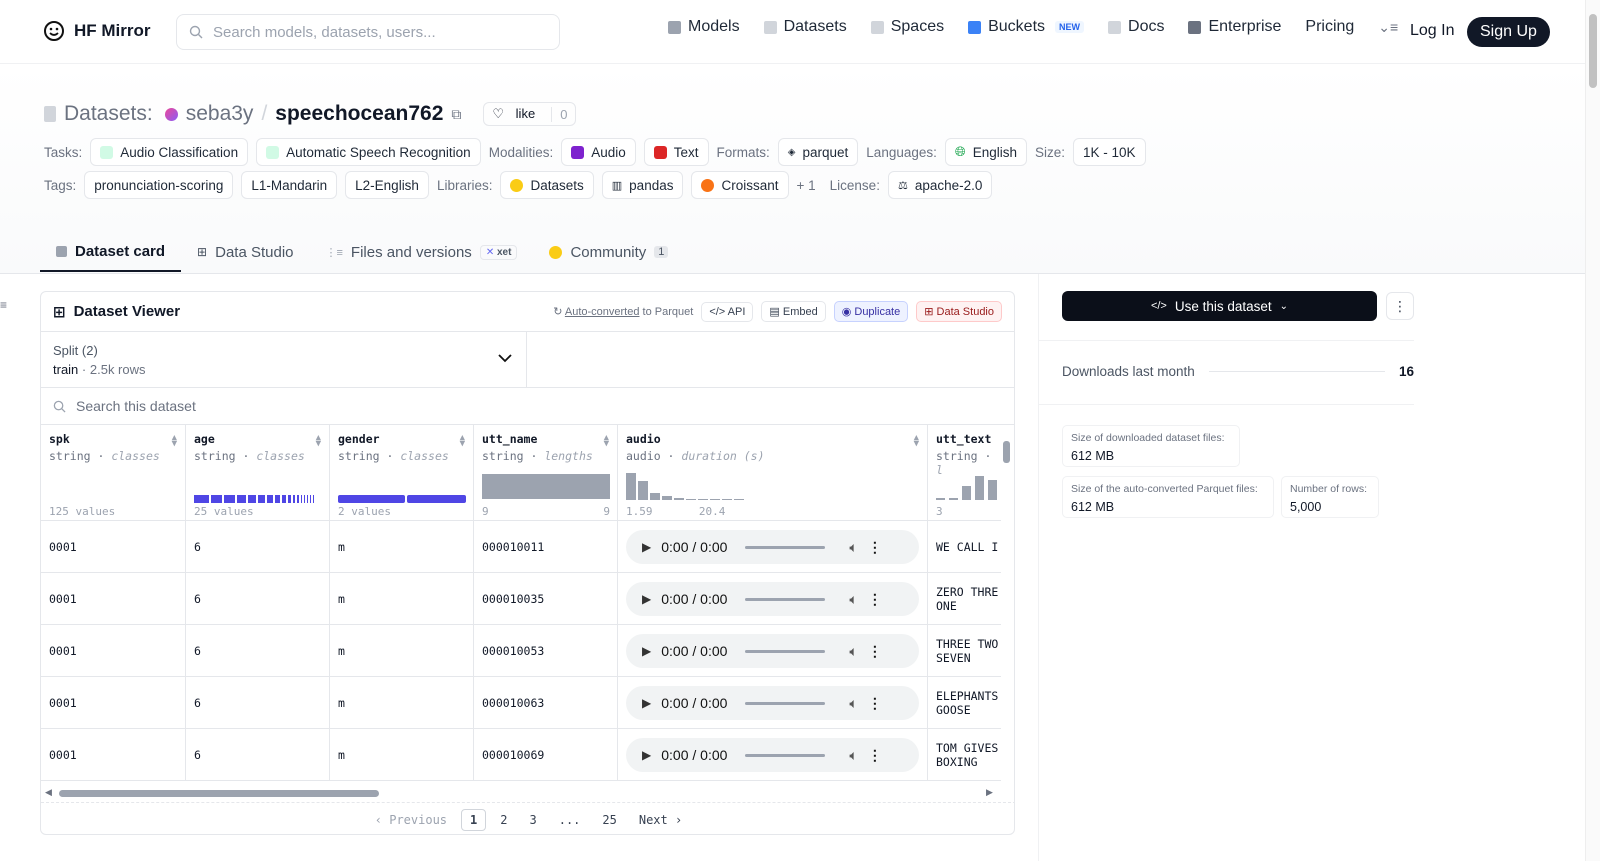  I want to click on page-scrollbar, so click(1592, 430).